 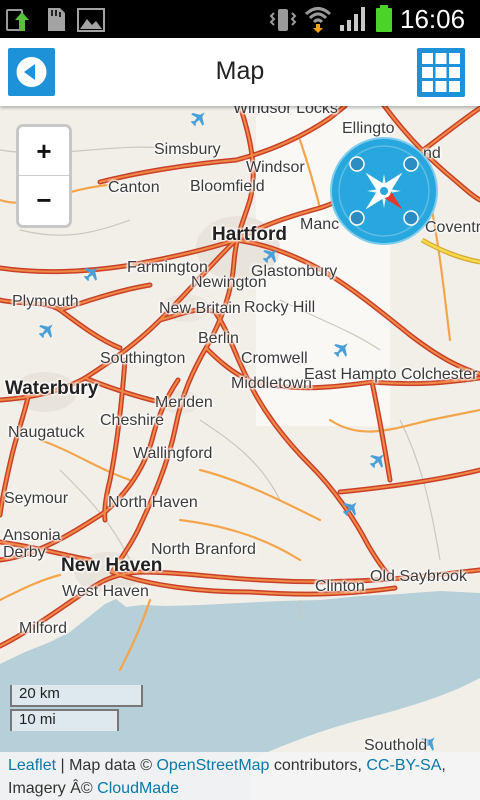 I want to click on place-label: Canton, so click(x=134, y=187).